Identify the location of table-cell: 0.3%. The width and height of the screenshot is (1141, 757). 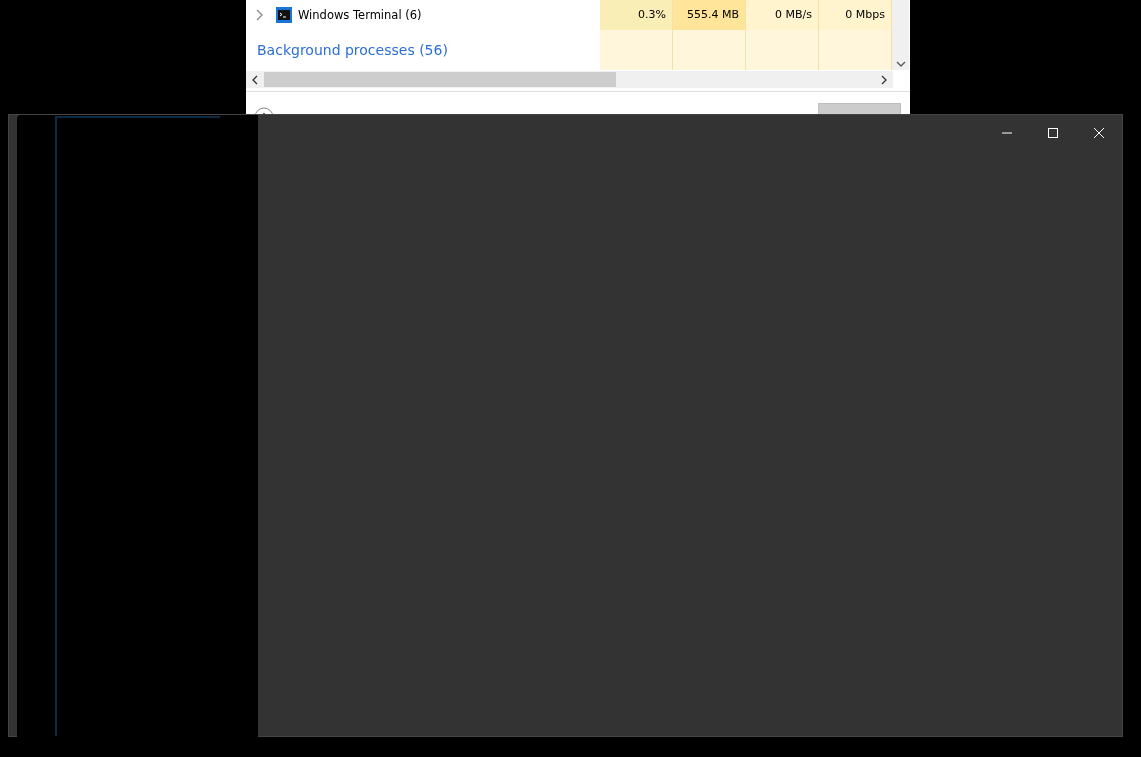
(636, 15).